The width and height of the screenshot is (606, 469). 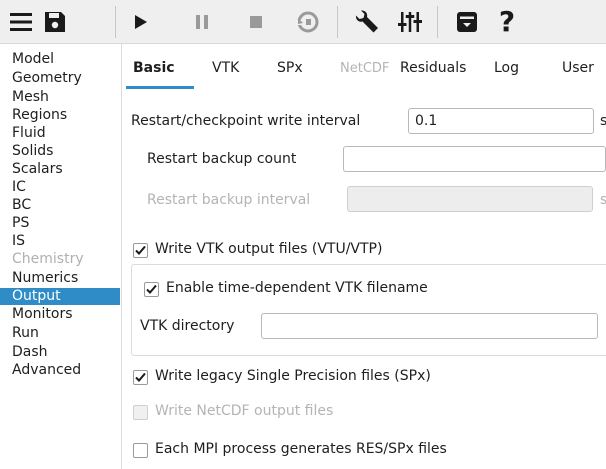 What do you see at coordinates (268, 249) in the screenshot?
I see `write-vtk-label: Write VTK output files (VTU/VTP)` at bounding box center [268, 249].